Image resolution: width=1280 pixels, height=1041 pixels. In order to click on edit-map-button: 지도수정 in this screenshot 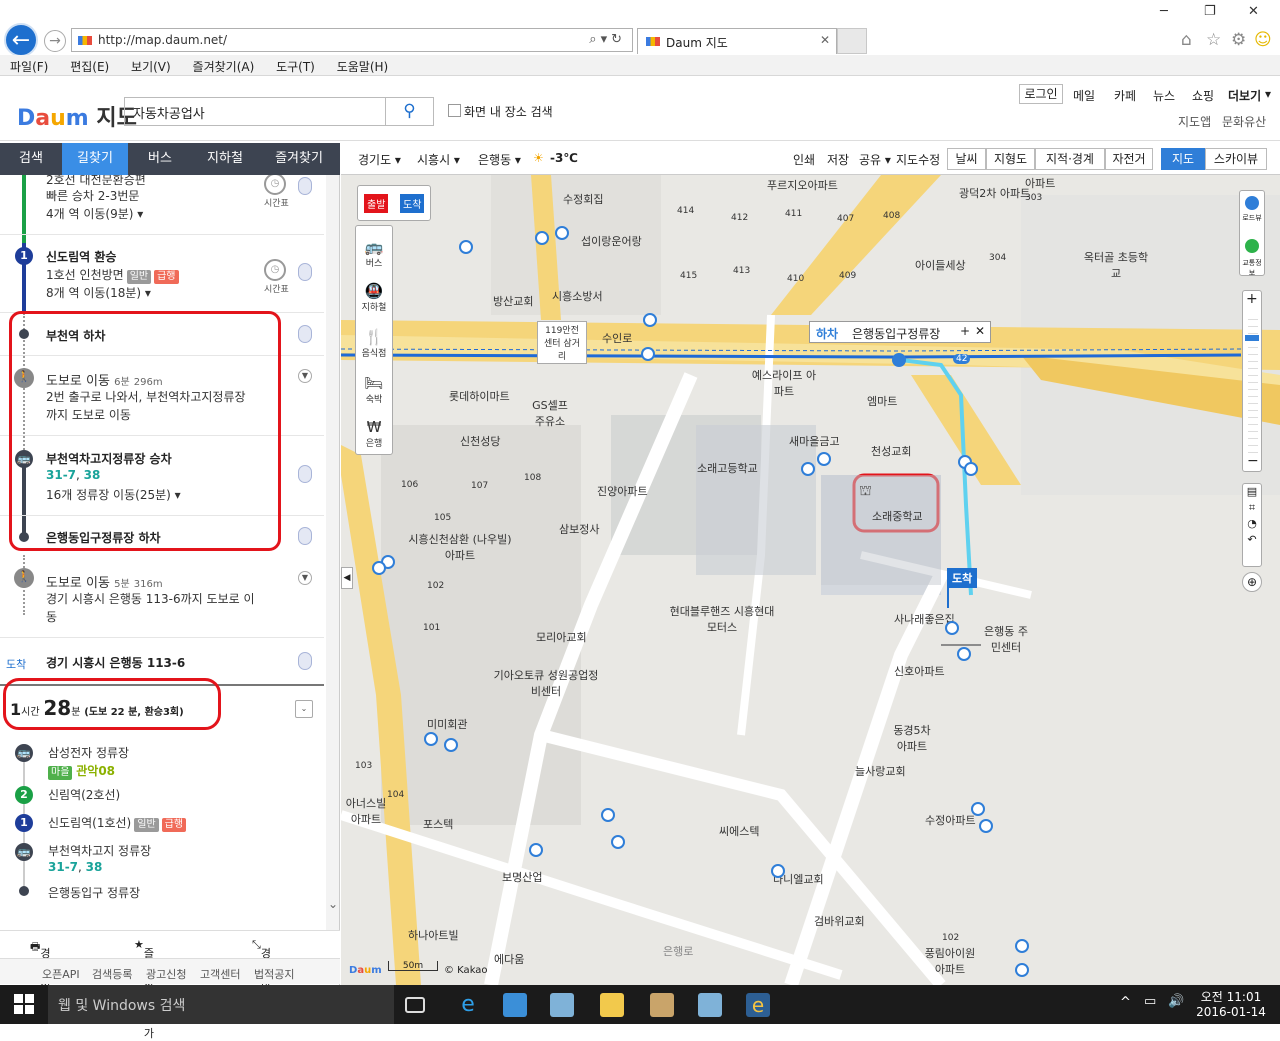, I will do `click(918, 159)`.